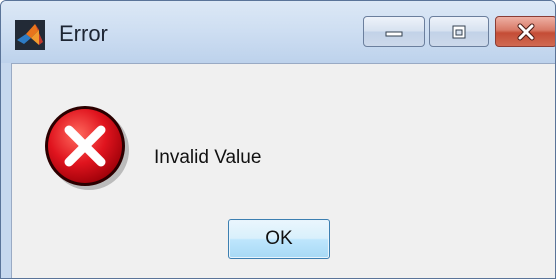  I want to click on minimize-button, so click(394, 31).